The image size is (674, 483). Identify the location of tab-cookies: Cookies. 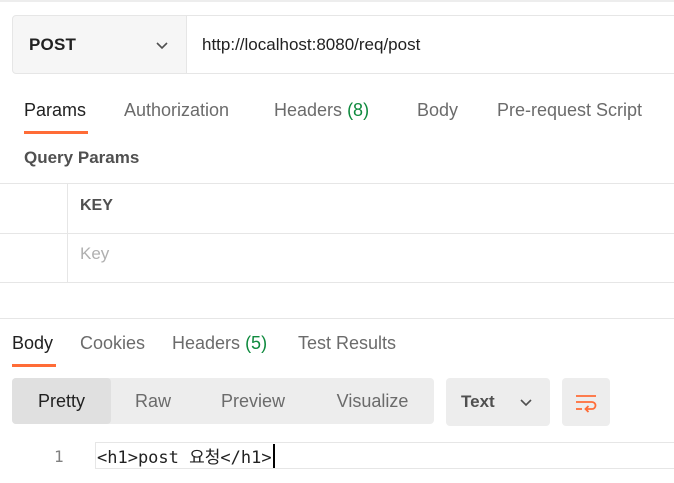
(112, 343).